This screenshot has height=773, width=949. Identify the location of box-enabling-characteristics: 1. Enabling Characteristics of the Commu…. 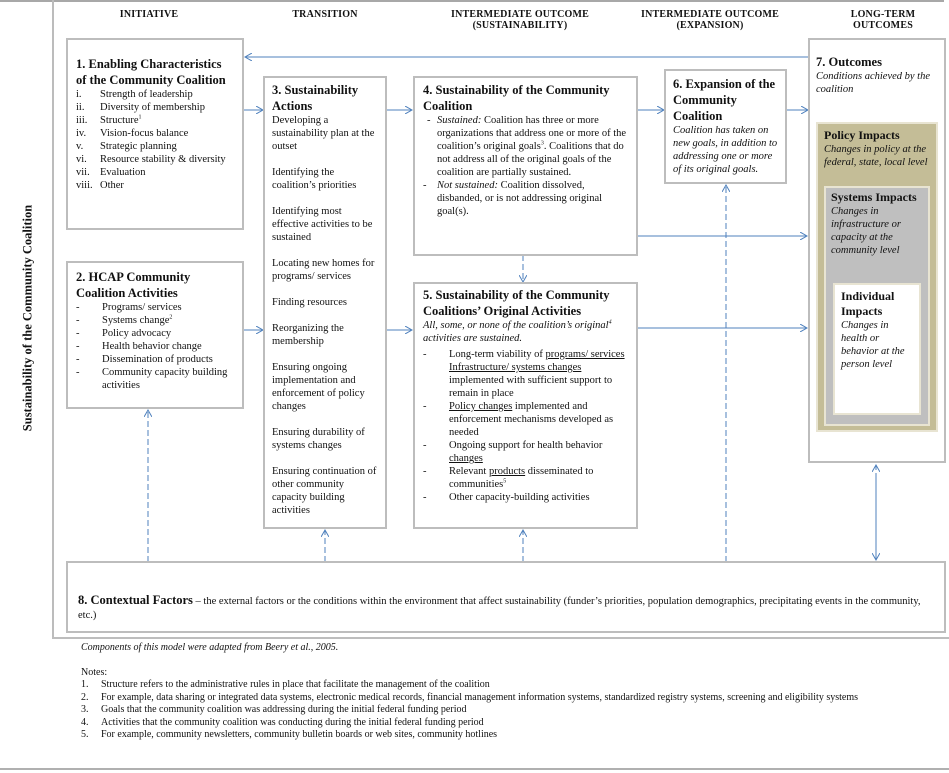
(155, 134).